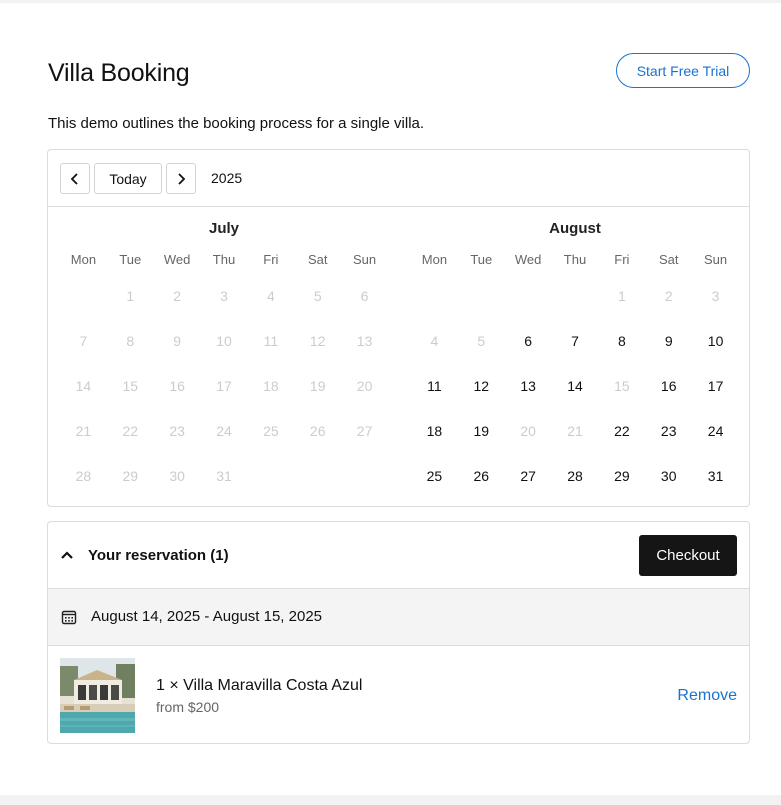 The height and width of the screenshot is (805, 781). Describe the element at coordinates (434, 431) in the screenshot. I see `day-cell-available: 18` at that location.